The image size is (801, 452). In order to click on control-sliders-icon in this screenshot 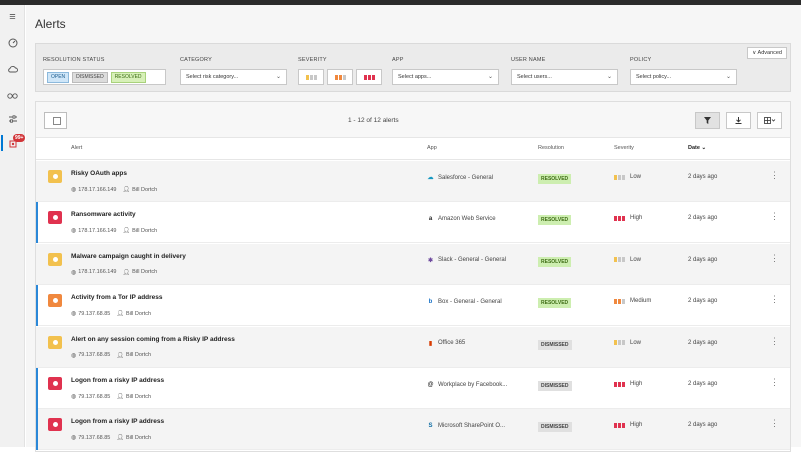, I will do `click(12, 119)`.